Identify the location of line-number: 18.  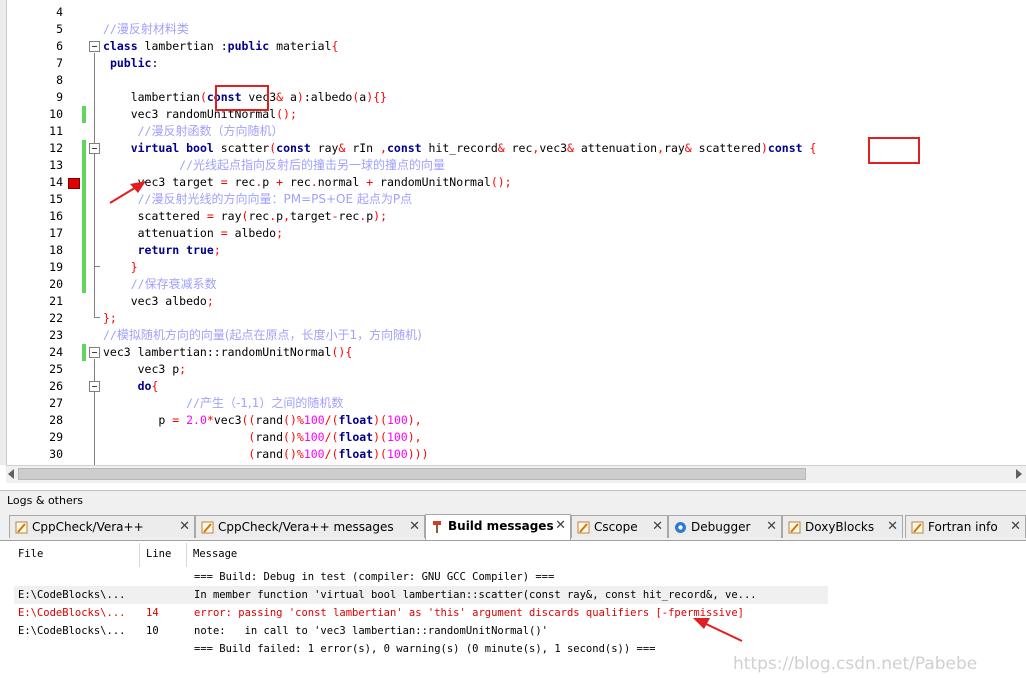
(56, 250).